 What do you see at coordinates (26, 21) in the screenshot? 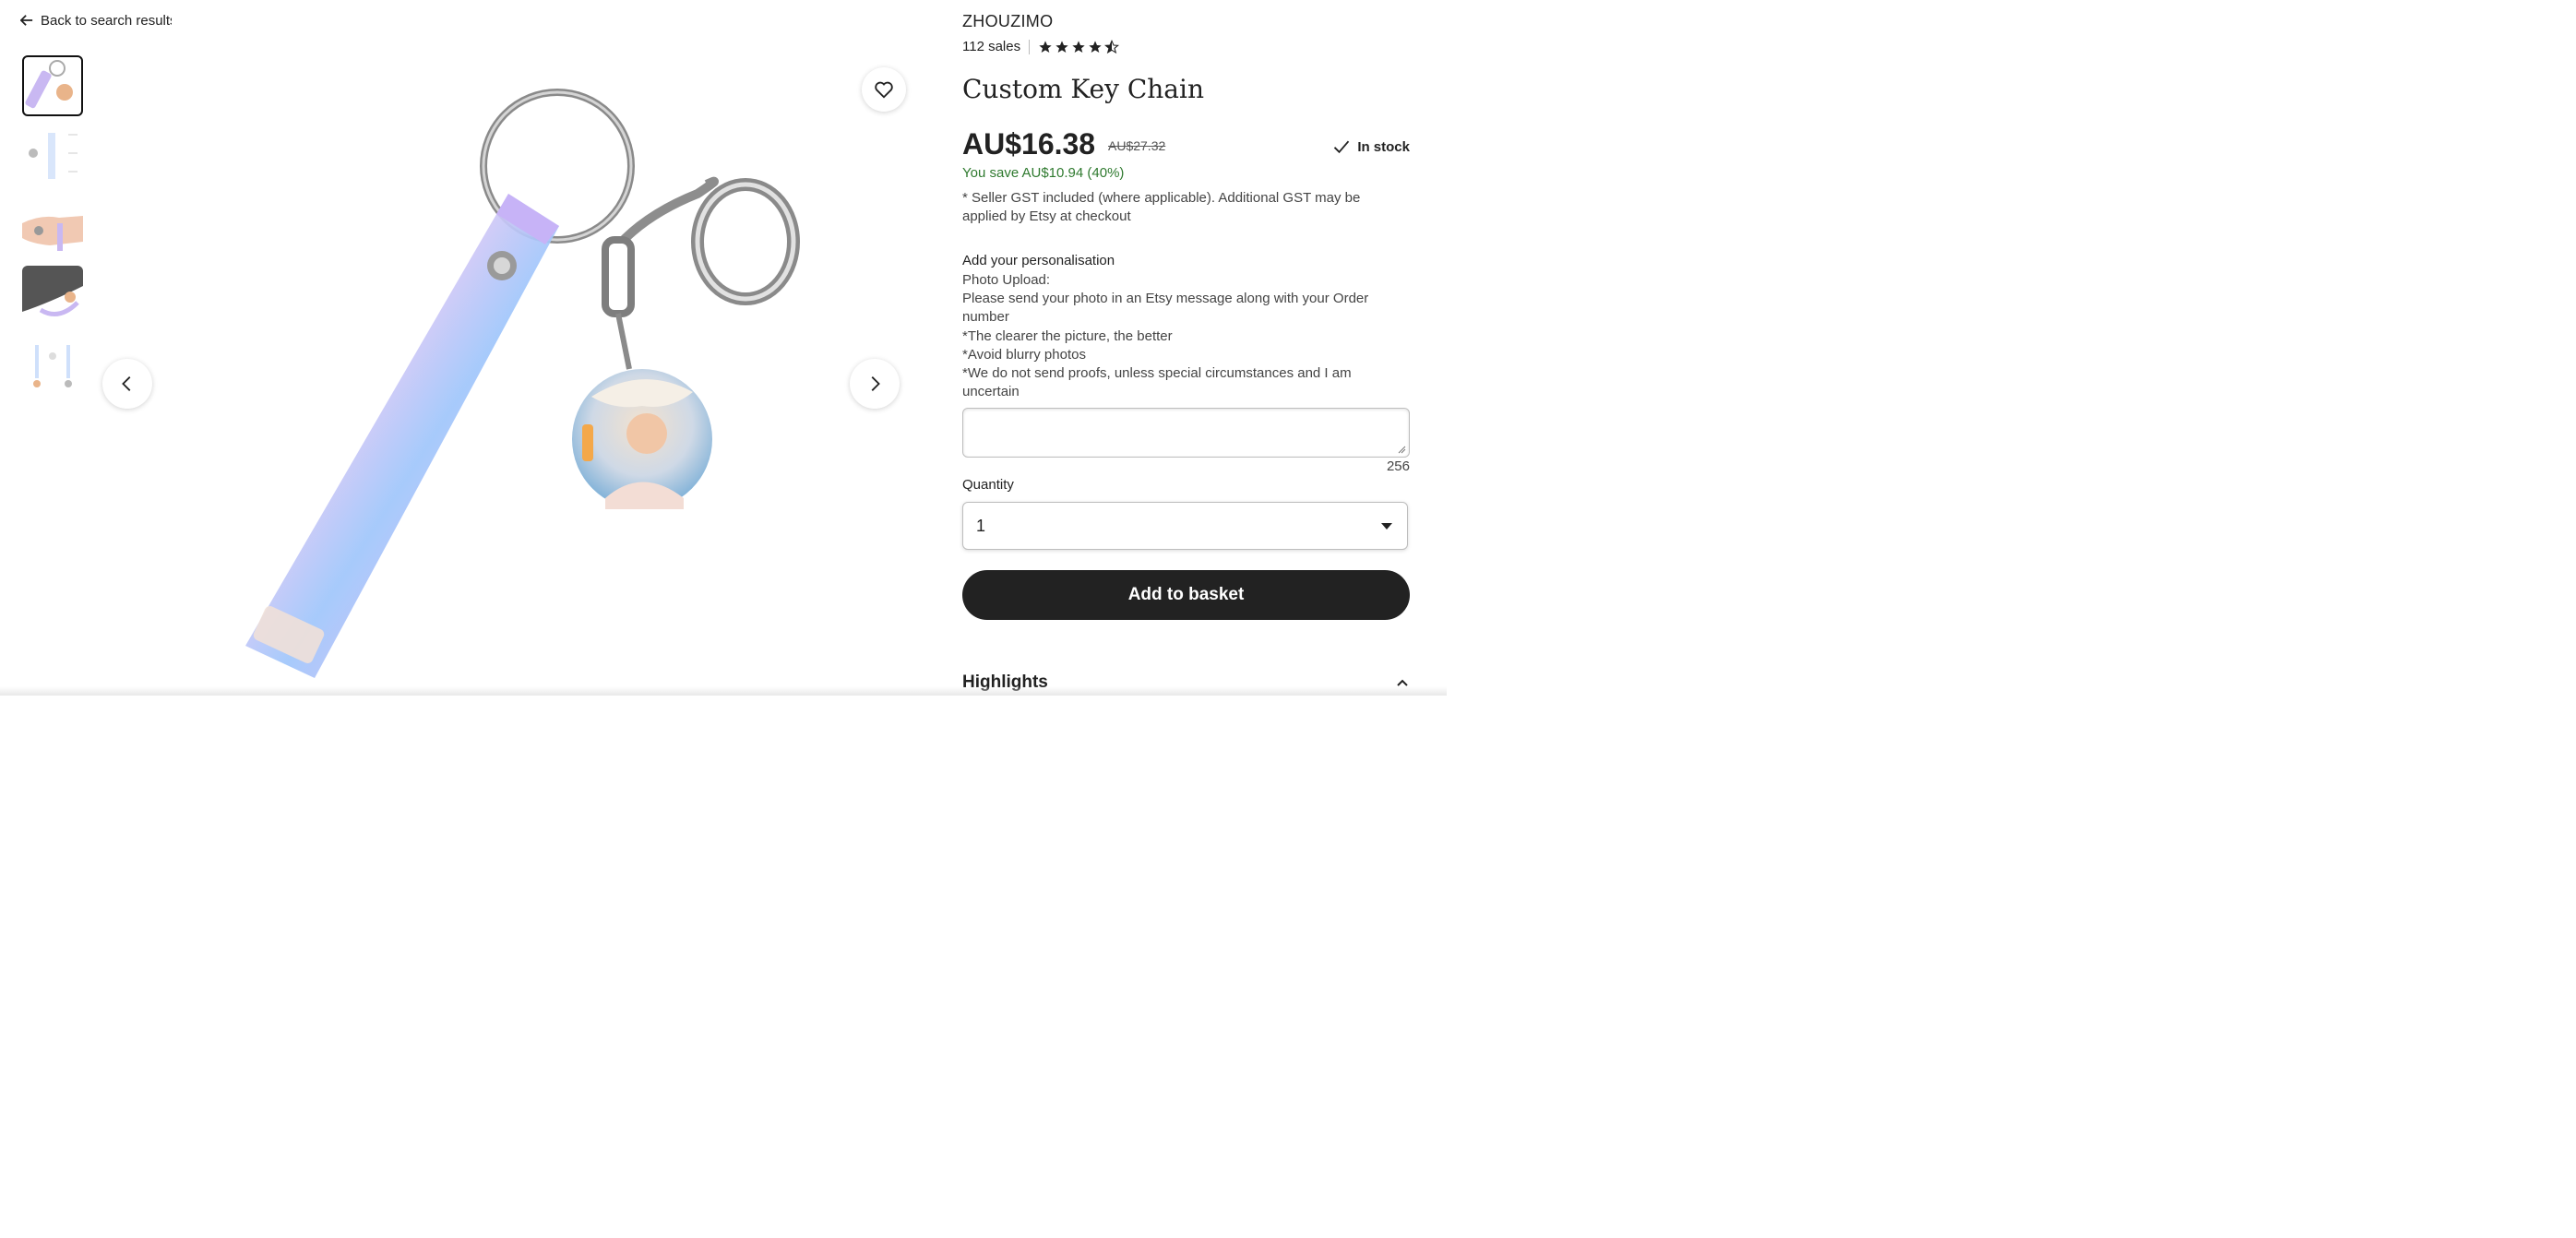
I see `arrow-left-icon` at bounding box center [26, 21].